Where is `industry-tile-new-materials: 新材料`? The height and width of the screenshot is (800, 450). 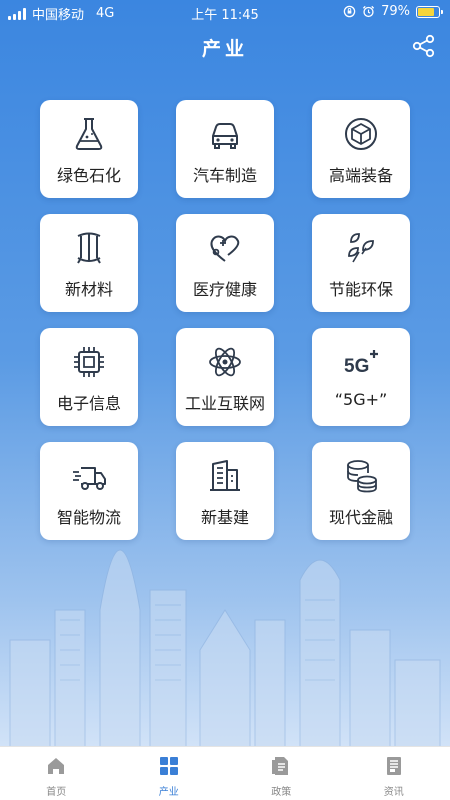
industry-tile-new-materials: 新材料 is located at coordinates (89, 263).